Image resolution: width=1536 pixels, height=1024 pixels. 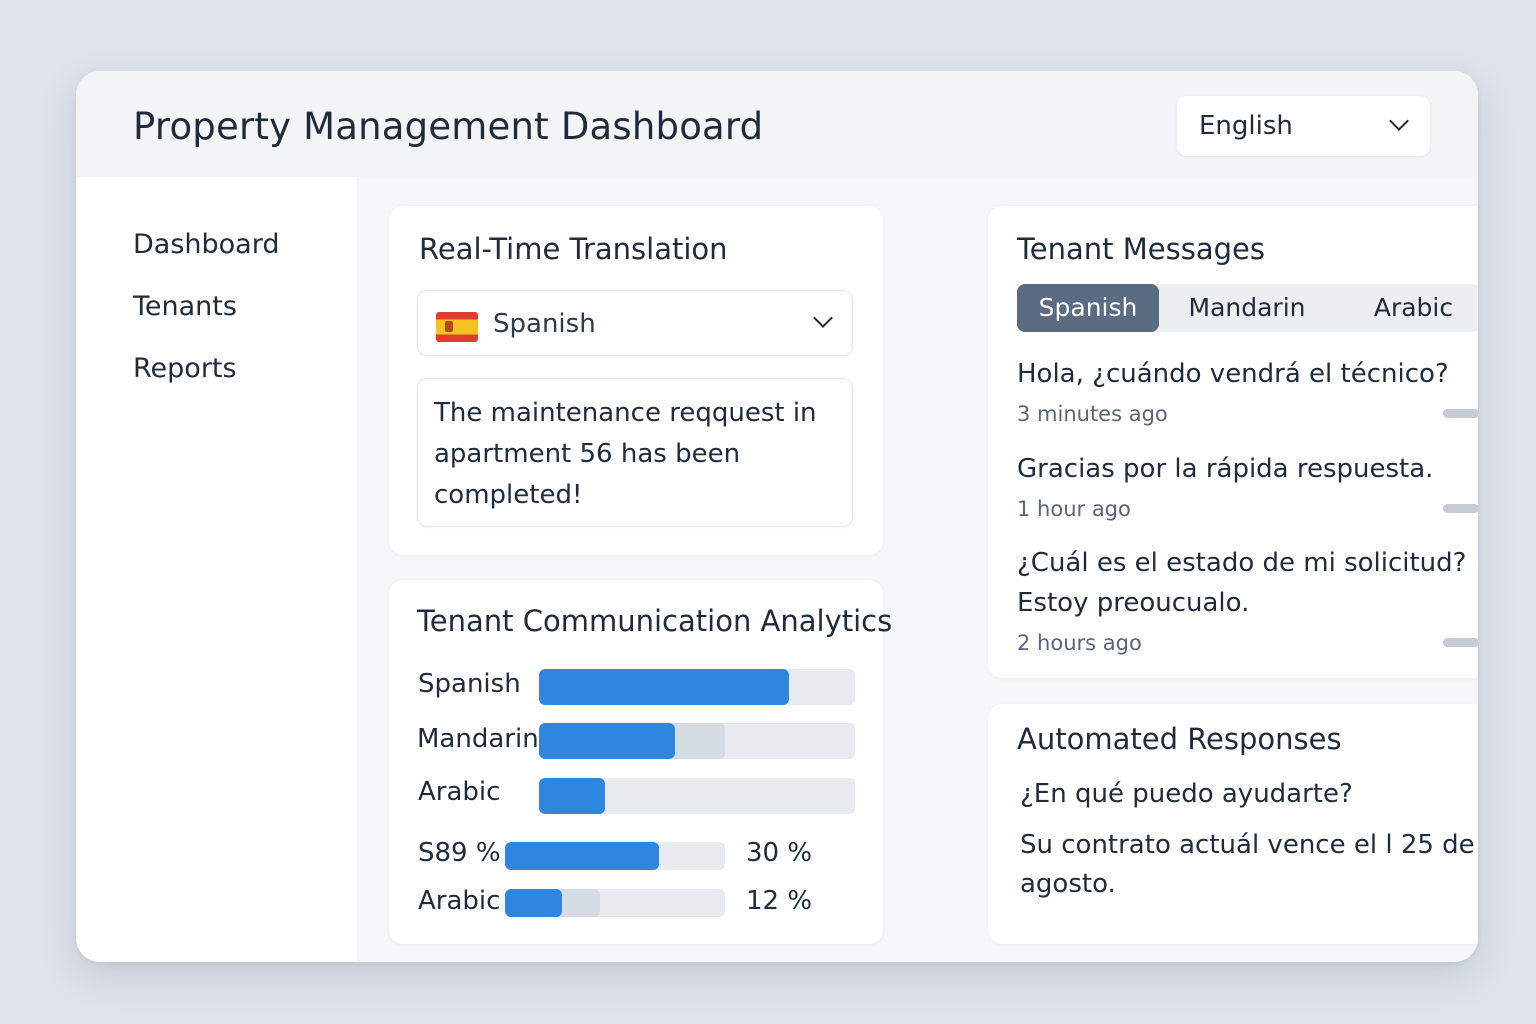 What do you see at coordinates (185, 368) in the screenshot?
I see `sidebar-item-reports: Reports` at bounding box center [185, 368].